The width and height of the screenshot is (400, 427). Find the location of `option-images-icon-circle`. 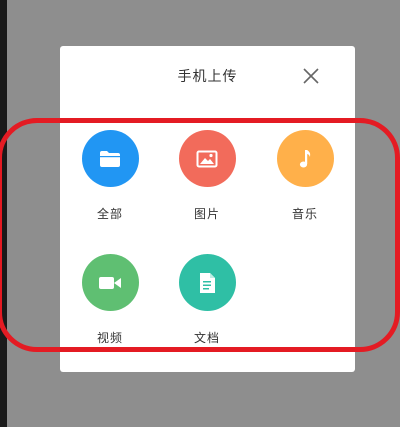

option-images-icon-circle is located at coordinates (207, 158).